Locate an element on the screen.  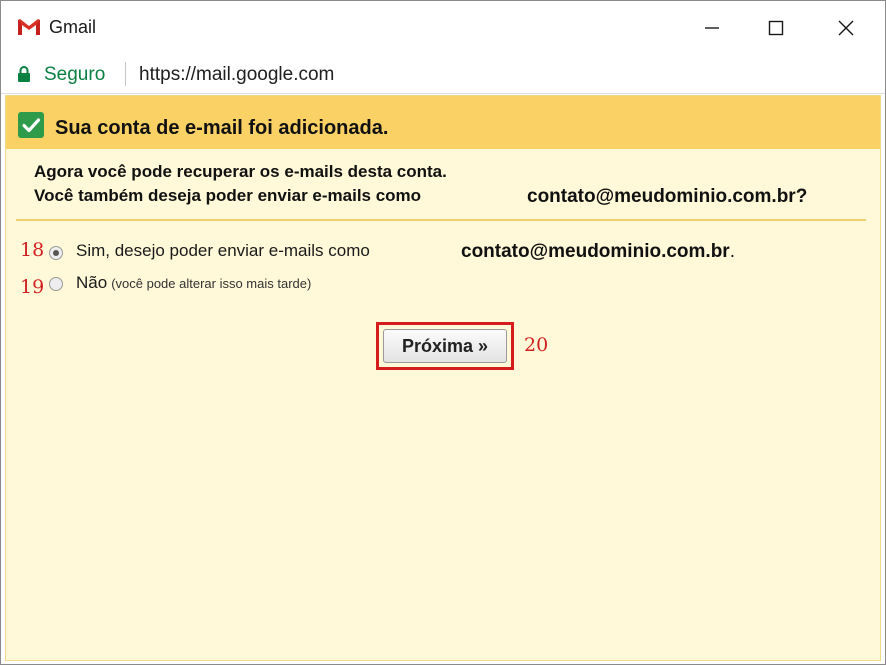
radio-no is located at coordinates (56, 284).